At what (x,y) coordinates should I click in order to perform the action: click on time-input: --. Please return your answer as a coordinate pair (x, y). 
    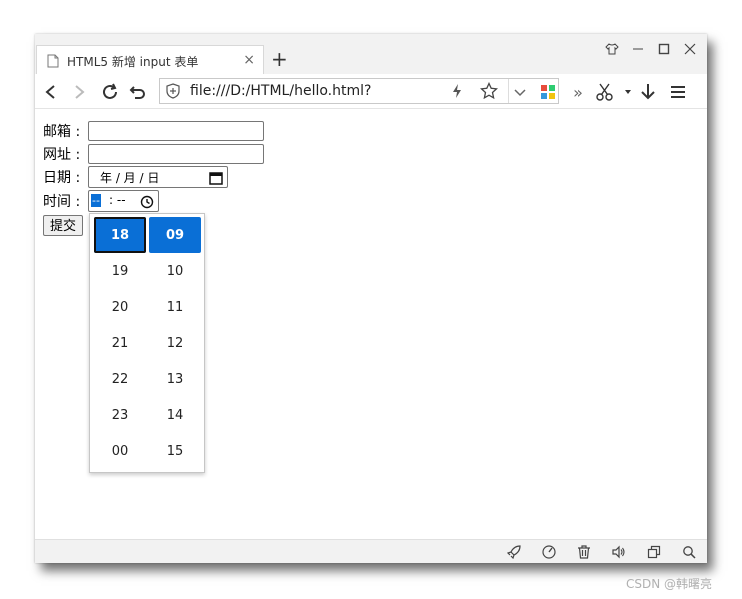
    Looking at the image, I should click on (123, 201).